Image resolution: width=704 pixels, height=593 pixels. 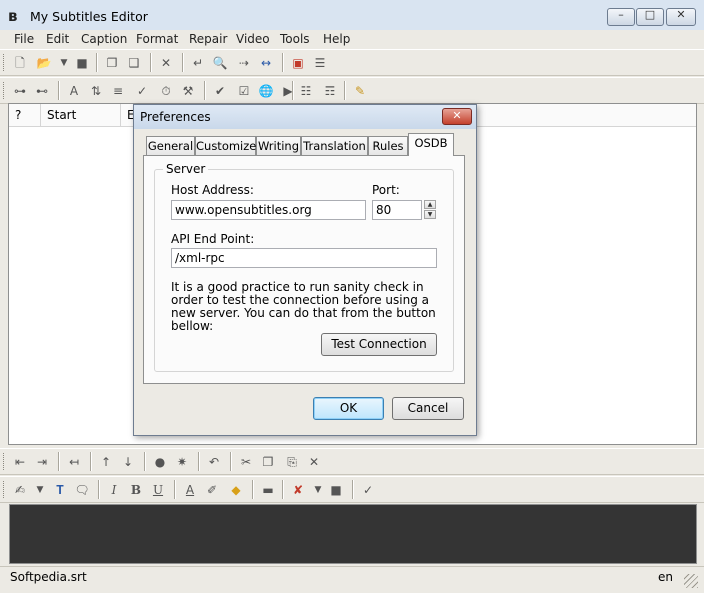 I want to click on title-bar: ʙ My Subtitles Editor – □ ✕, so click(x=352, y=16).